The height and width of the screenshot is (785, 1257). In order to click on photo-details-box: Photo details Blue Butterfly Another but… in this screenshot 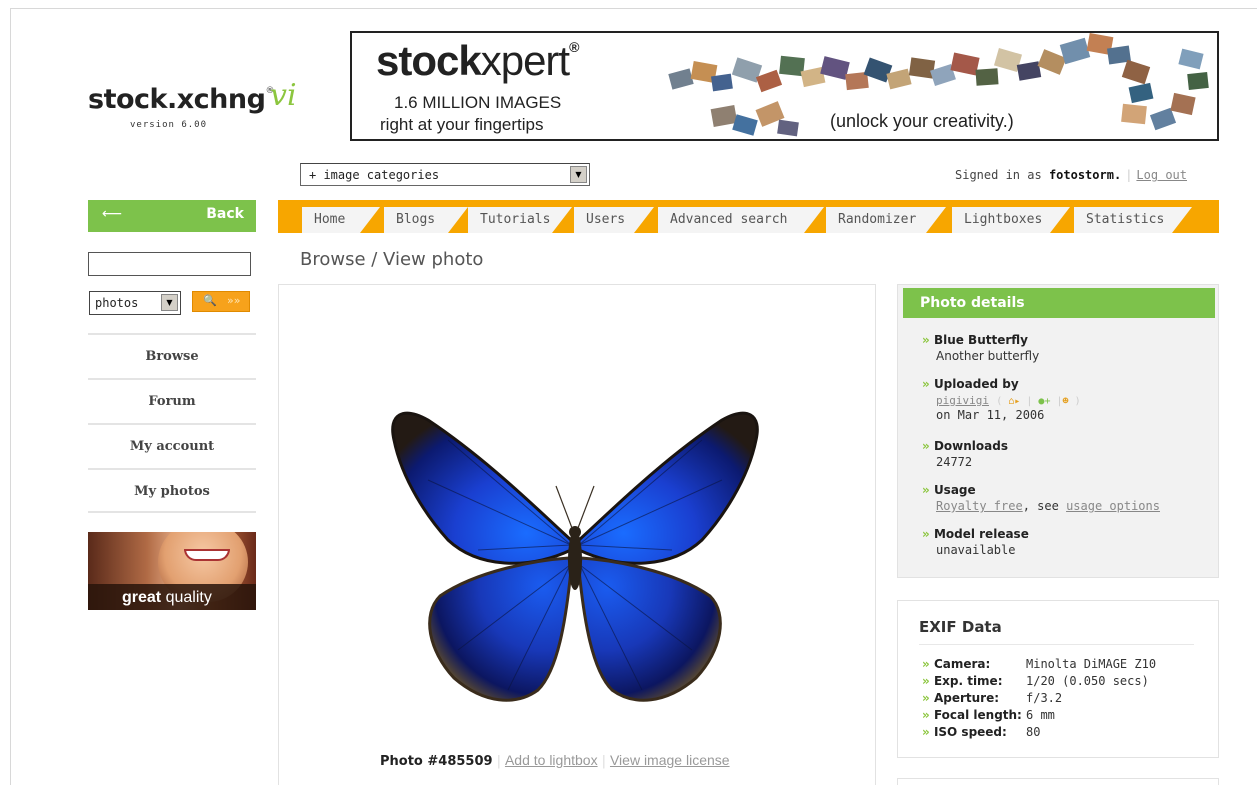, I will do `click(1058, 431)`.